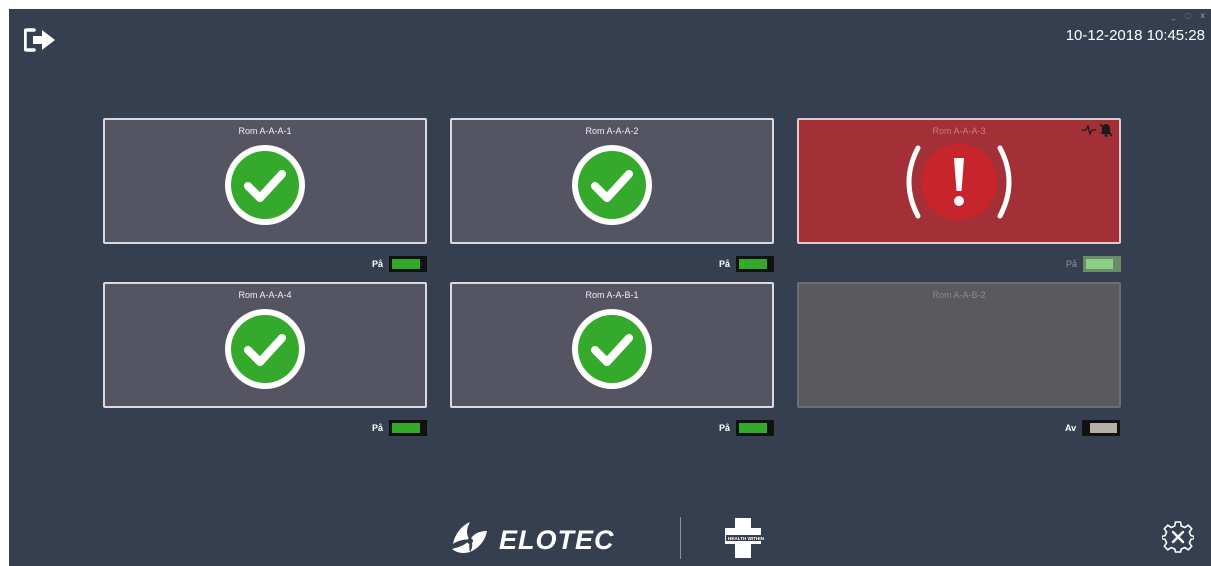 The height and width of the screenshot is (566, 1211). What do you see at coordinates (612, 295) in the screenshot?
I see `room-name: Rom A-A-B-1` at bounding box center [612, 295].